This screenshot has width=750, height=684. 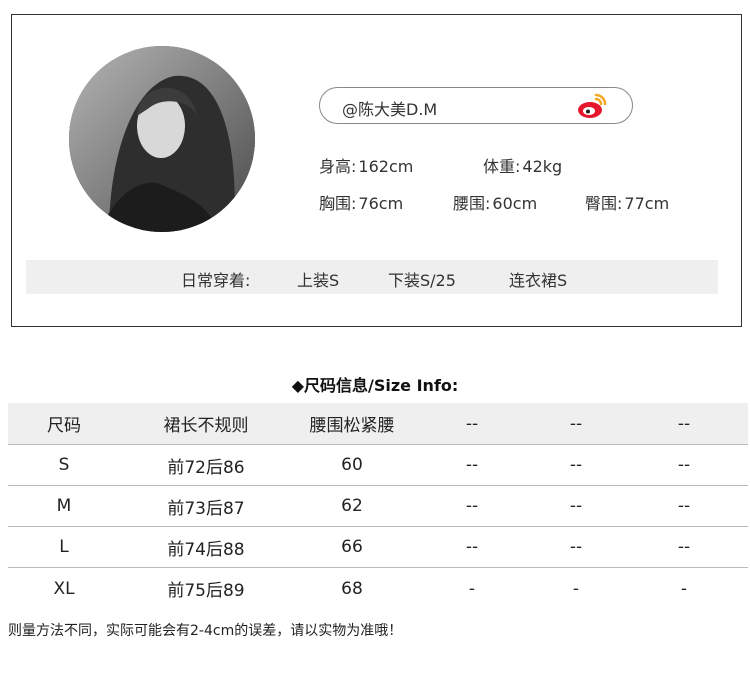 I want to click on table-row: XL 前75后89 68 - - -, so click(x=378, y=588).